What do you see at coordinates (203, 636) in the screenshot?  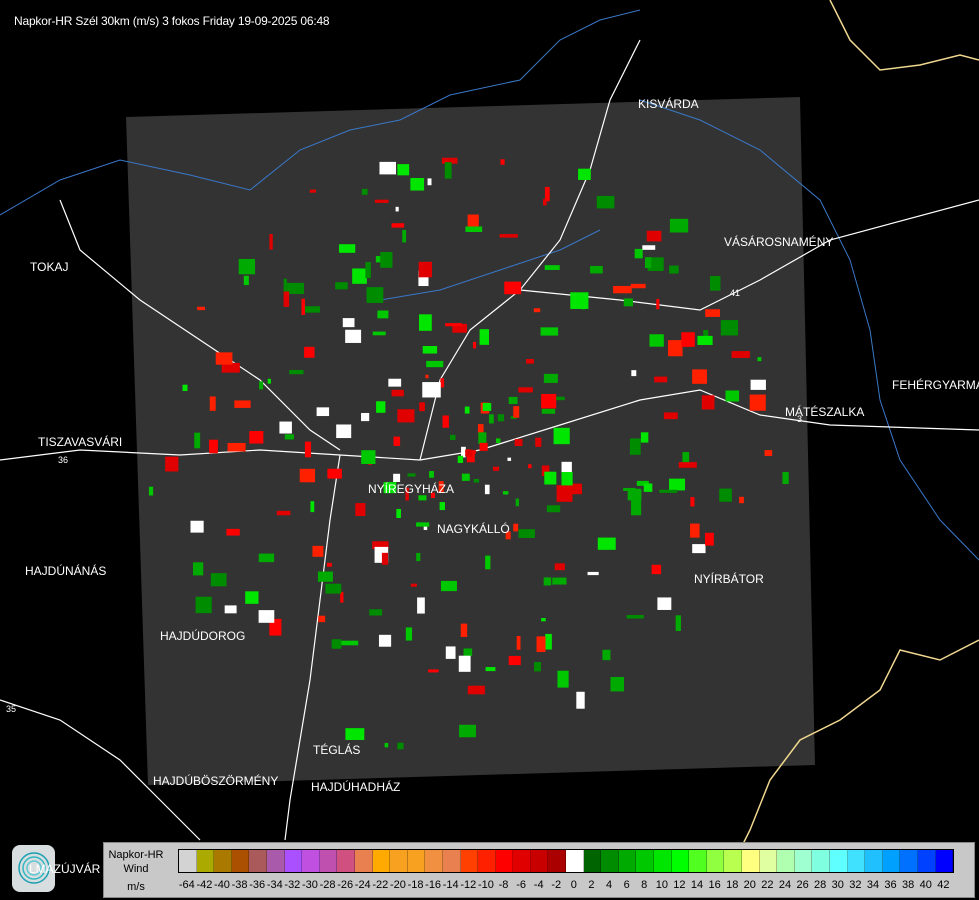 I see `city-label-hajdudorog: HAJDÚDOROG` at bounding box center [203, 636].